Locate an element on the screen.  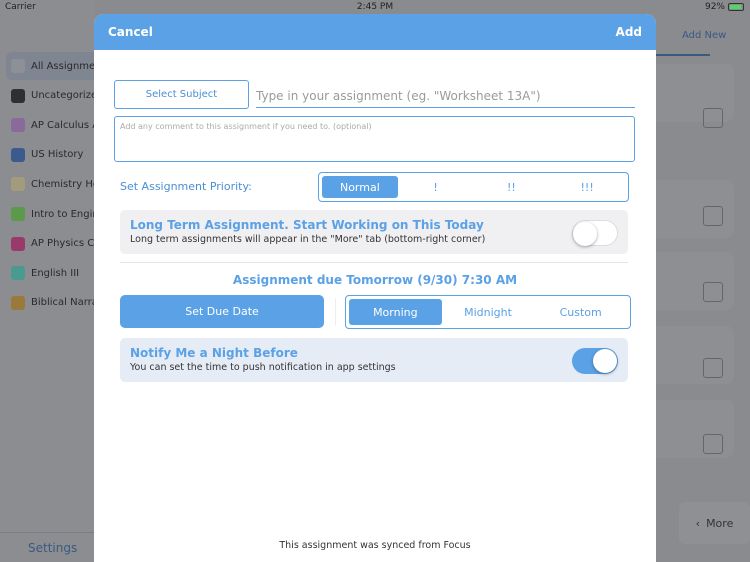
sidebar-item: Biblical Narrative is located at coordinates (53, 303).